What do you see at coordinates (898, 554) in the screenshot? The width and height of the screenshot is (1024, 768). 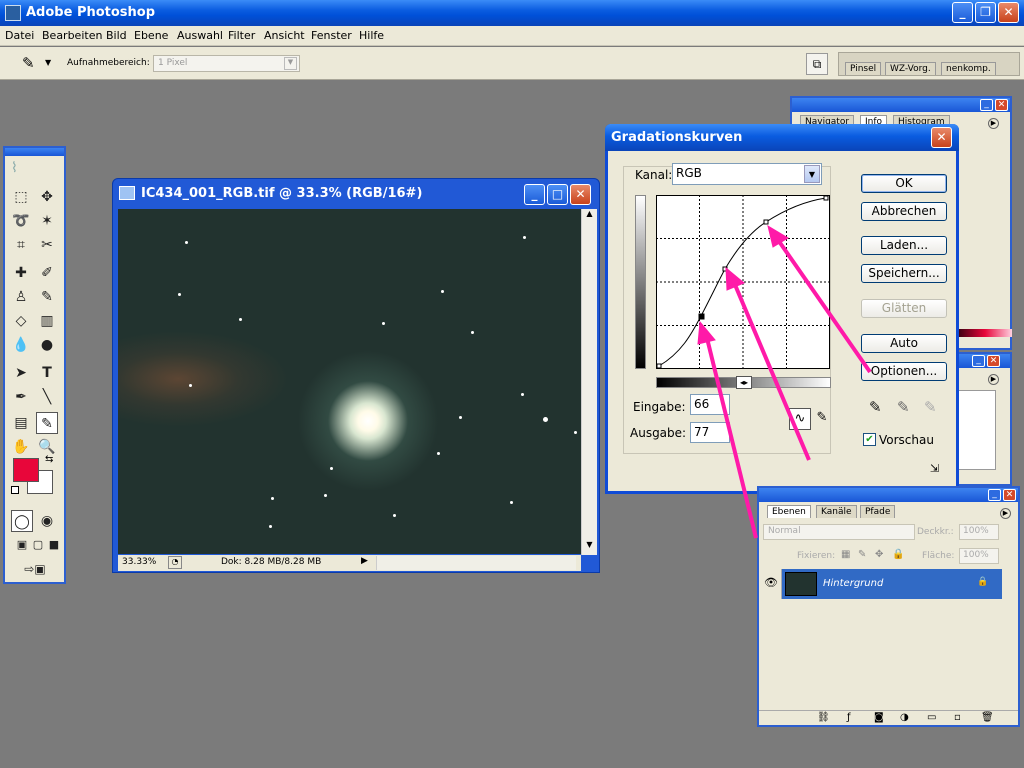 I see `lock-all-icon: 🔒` at bounding box center [898, 554].